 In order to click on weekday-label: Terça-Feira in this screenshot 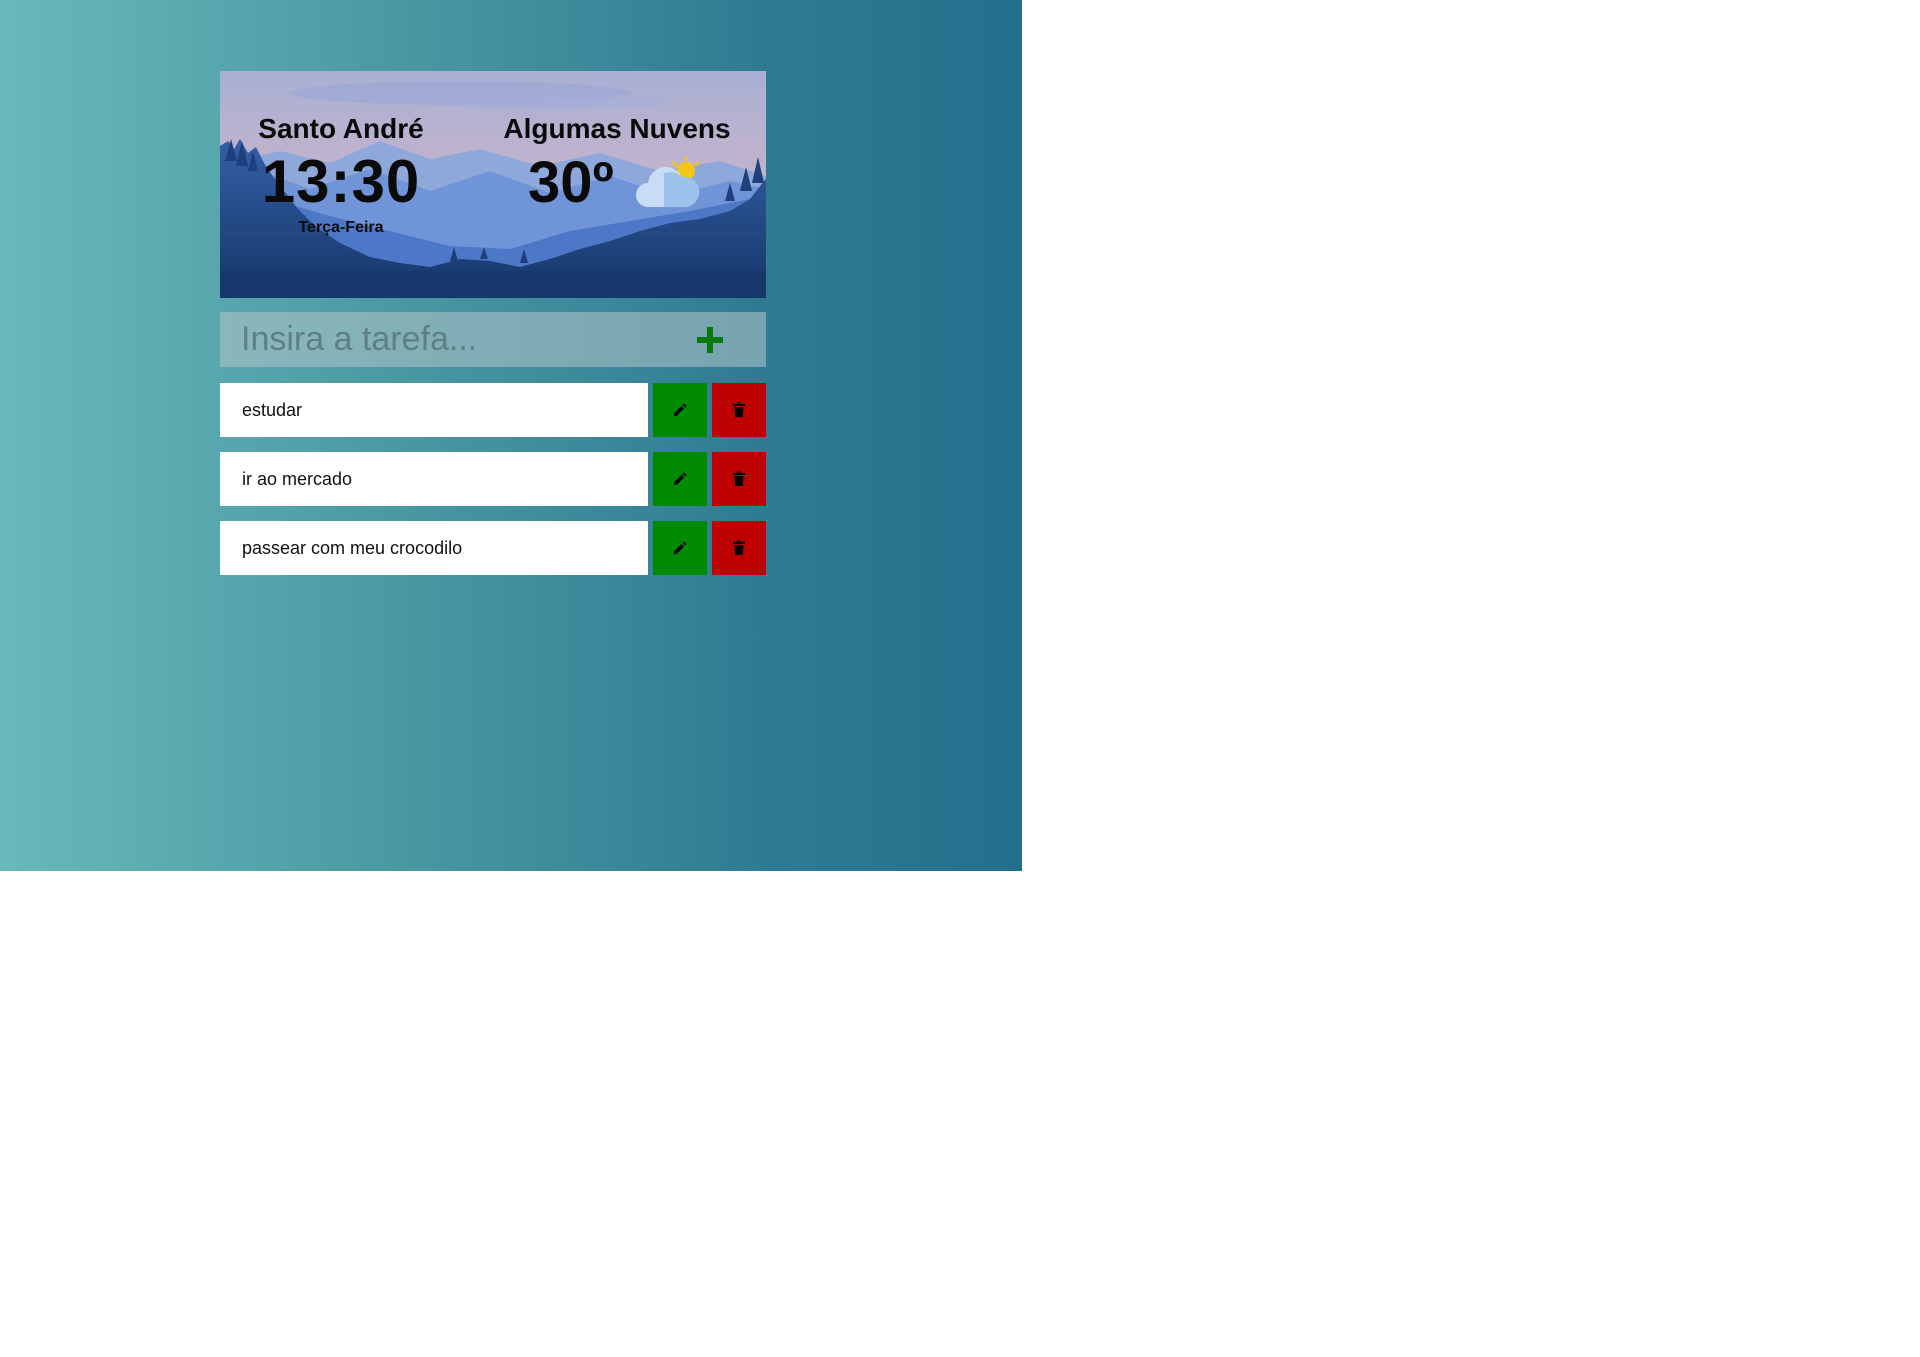, I will do `click(341, 227)`.